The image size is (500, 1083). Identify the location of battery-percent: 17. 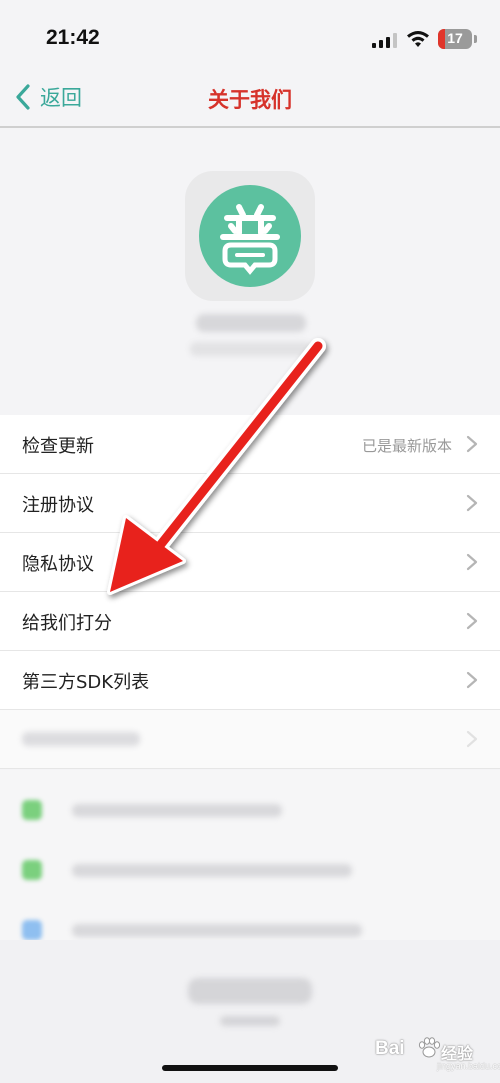
(455, 38).